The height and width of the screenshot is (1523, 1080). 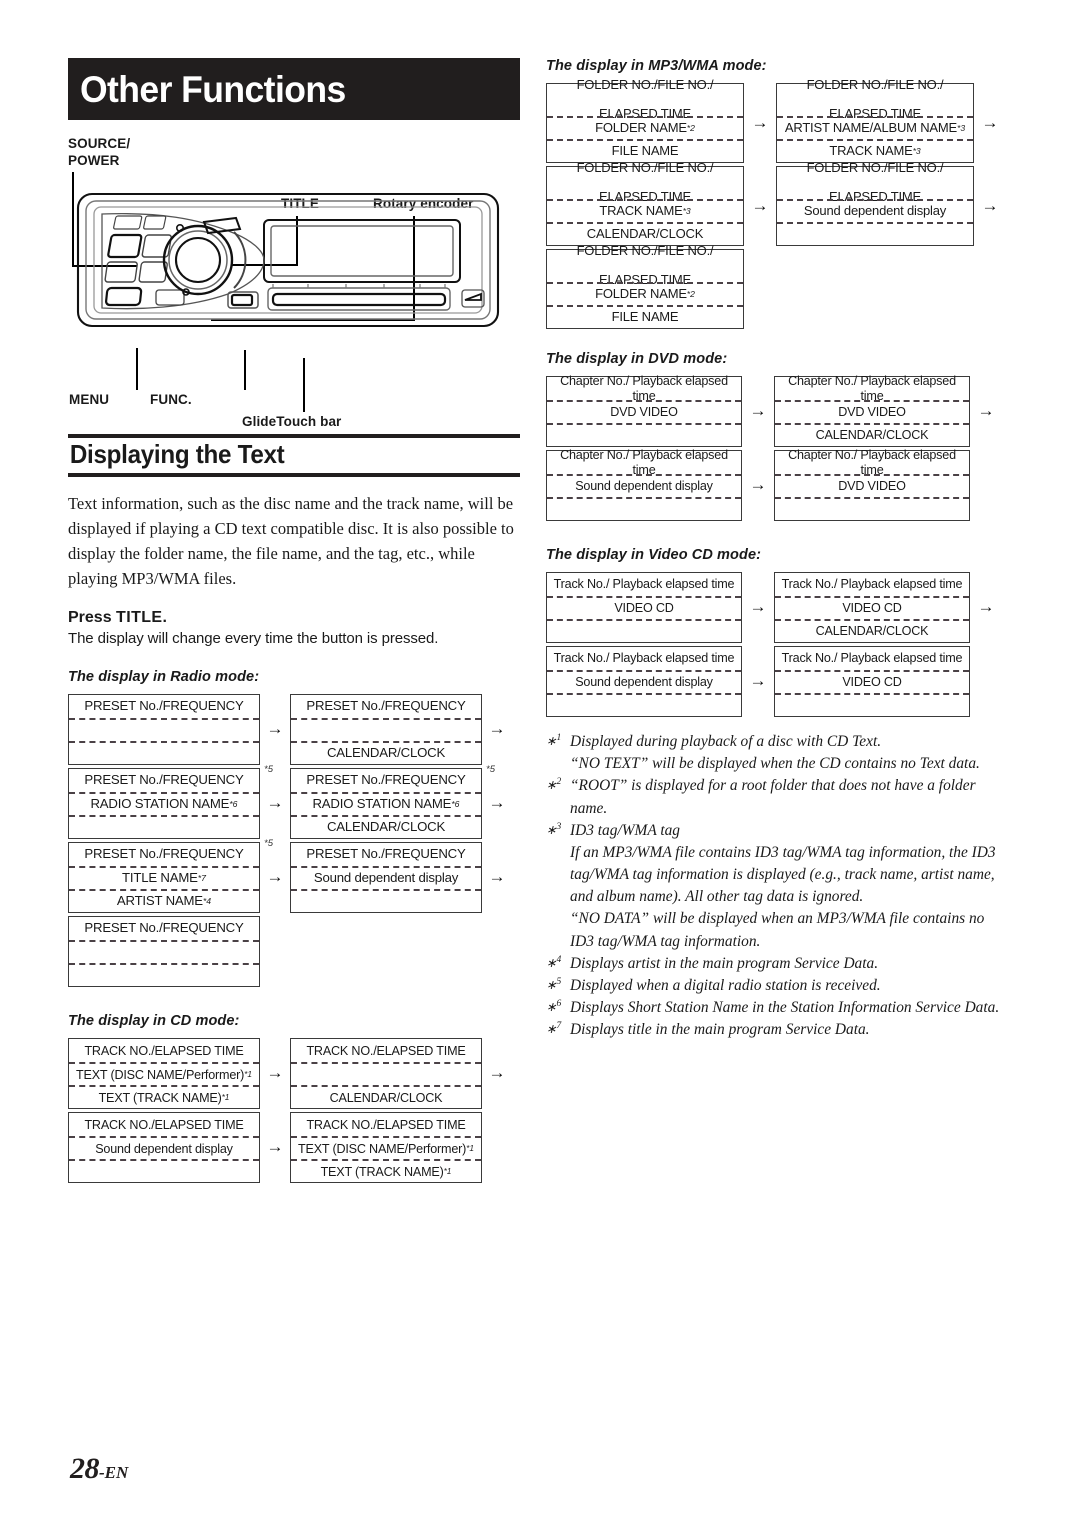 What do you see at coordinates (294, 474) in the screenshot?
I see `heading-rule-bottom` at bounding box center [294, 474].